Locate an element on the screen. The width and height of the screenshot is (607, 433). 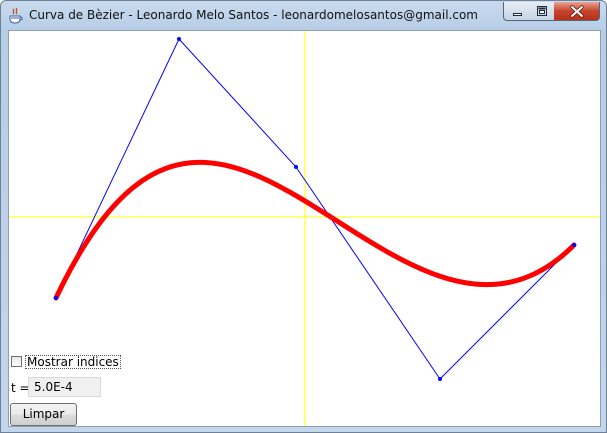
t-step-field: 5.0E-4 is located at coordinates (64, 387).